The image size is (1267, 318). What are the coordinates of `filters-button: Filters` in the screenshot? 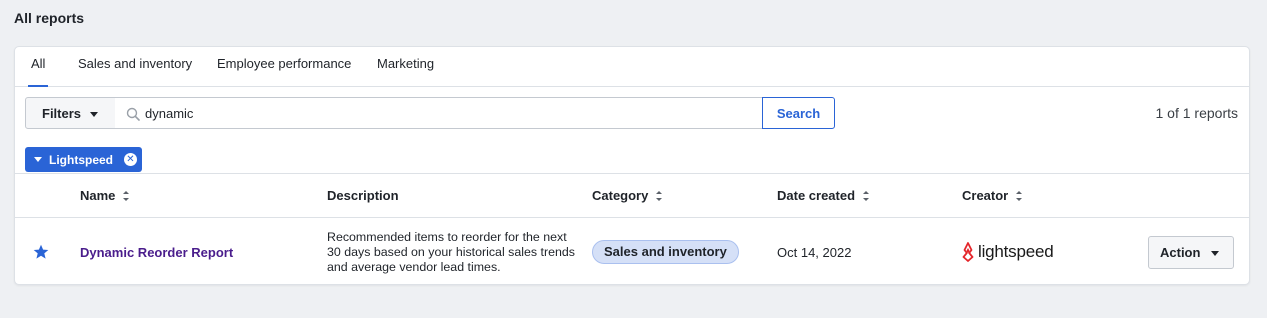 It's located at (70, 113).